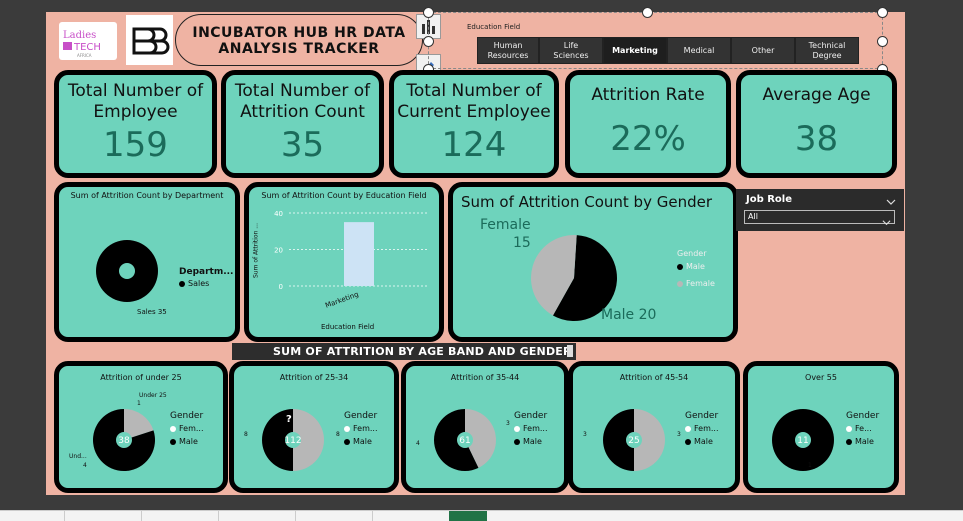 This screenshot has height=521, width=963. I want to click on page-title-line2: ANALYSIS TRACKER, so click(299, 49).